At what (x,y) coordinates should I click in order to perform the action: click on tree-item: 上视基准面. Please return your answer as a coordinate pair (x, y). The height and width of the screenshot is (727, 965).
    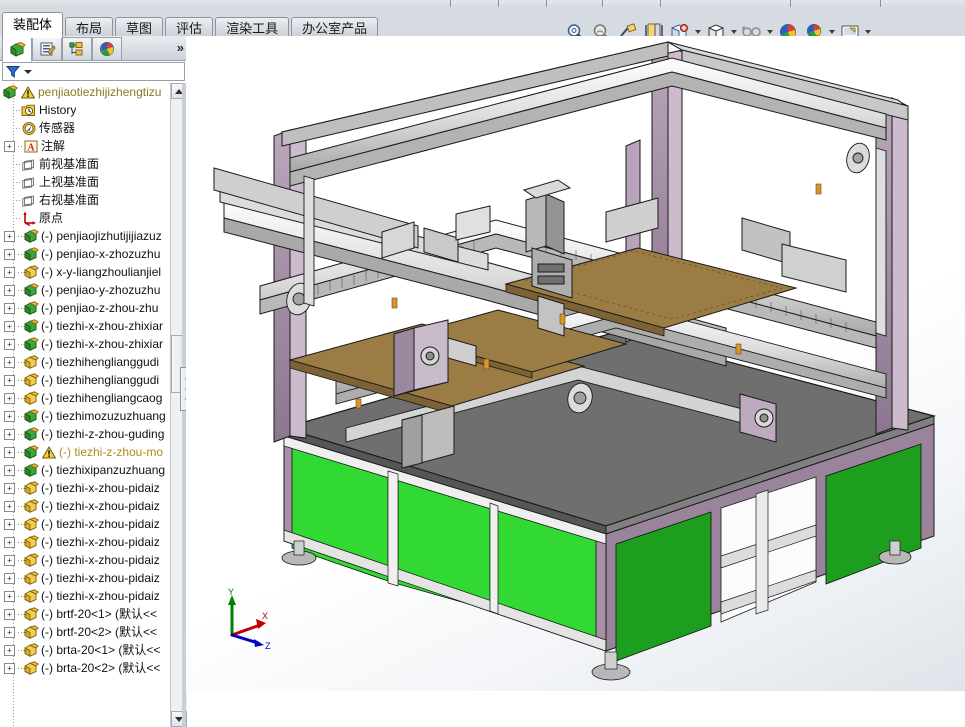
    Looking at the image, I should click on (85, 182).